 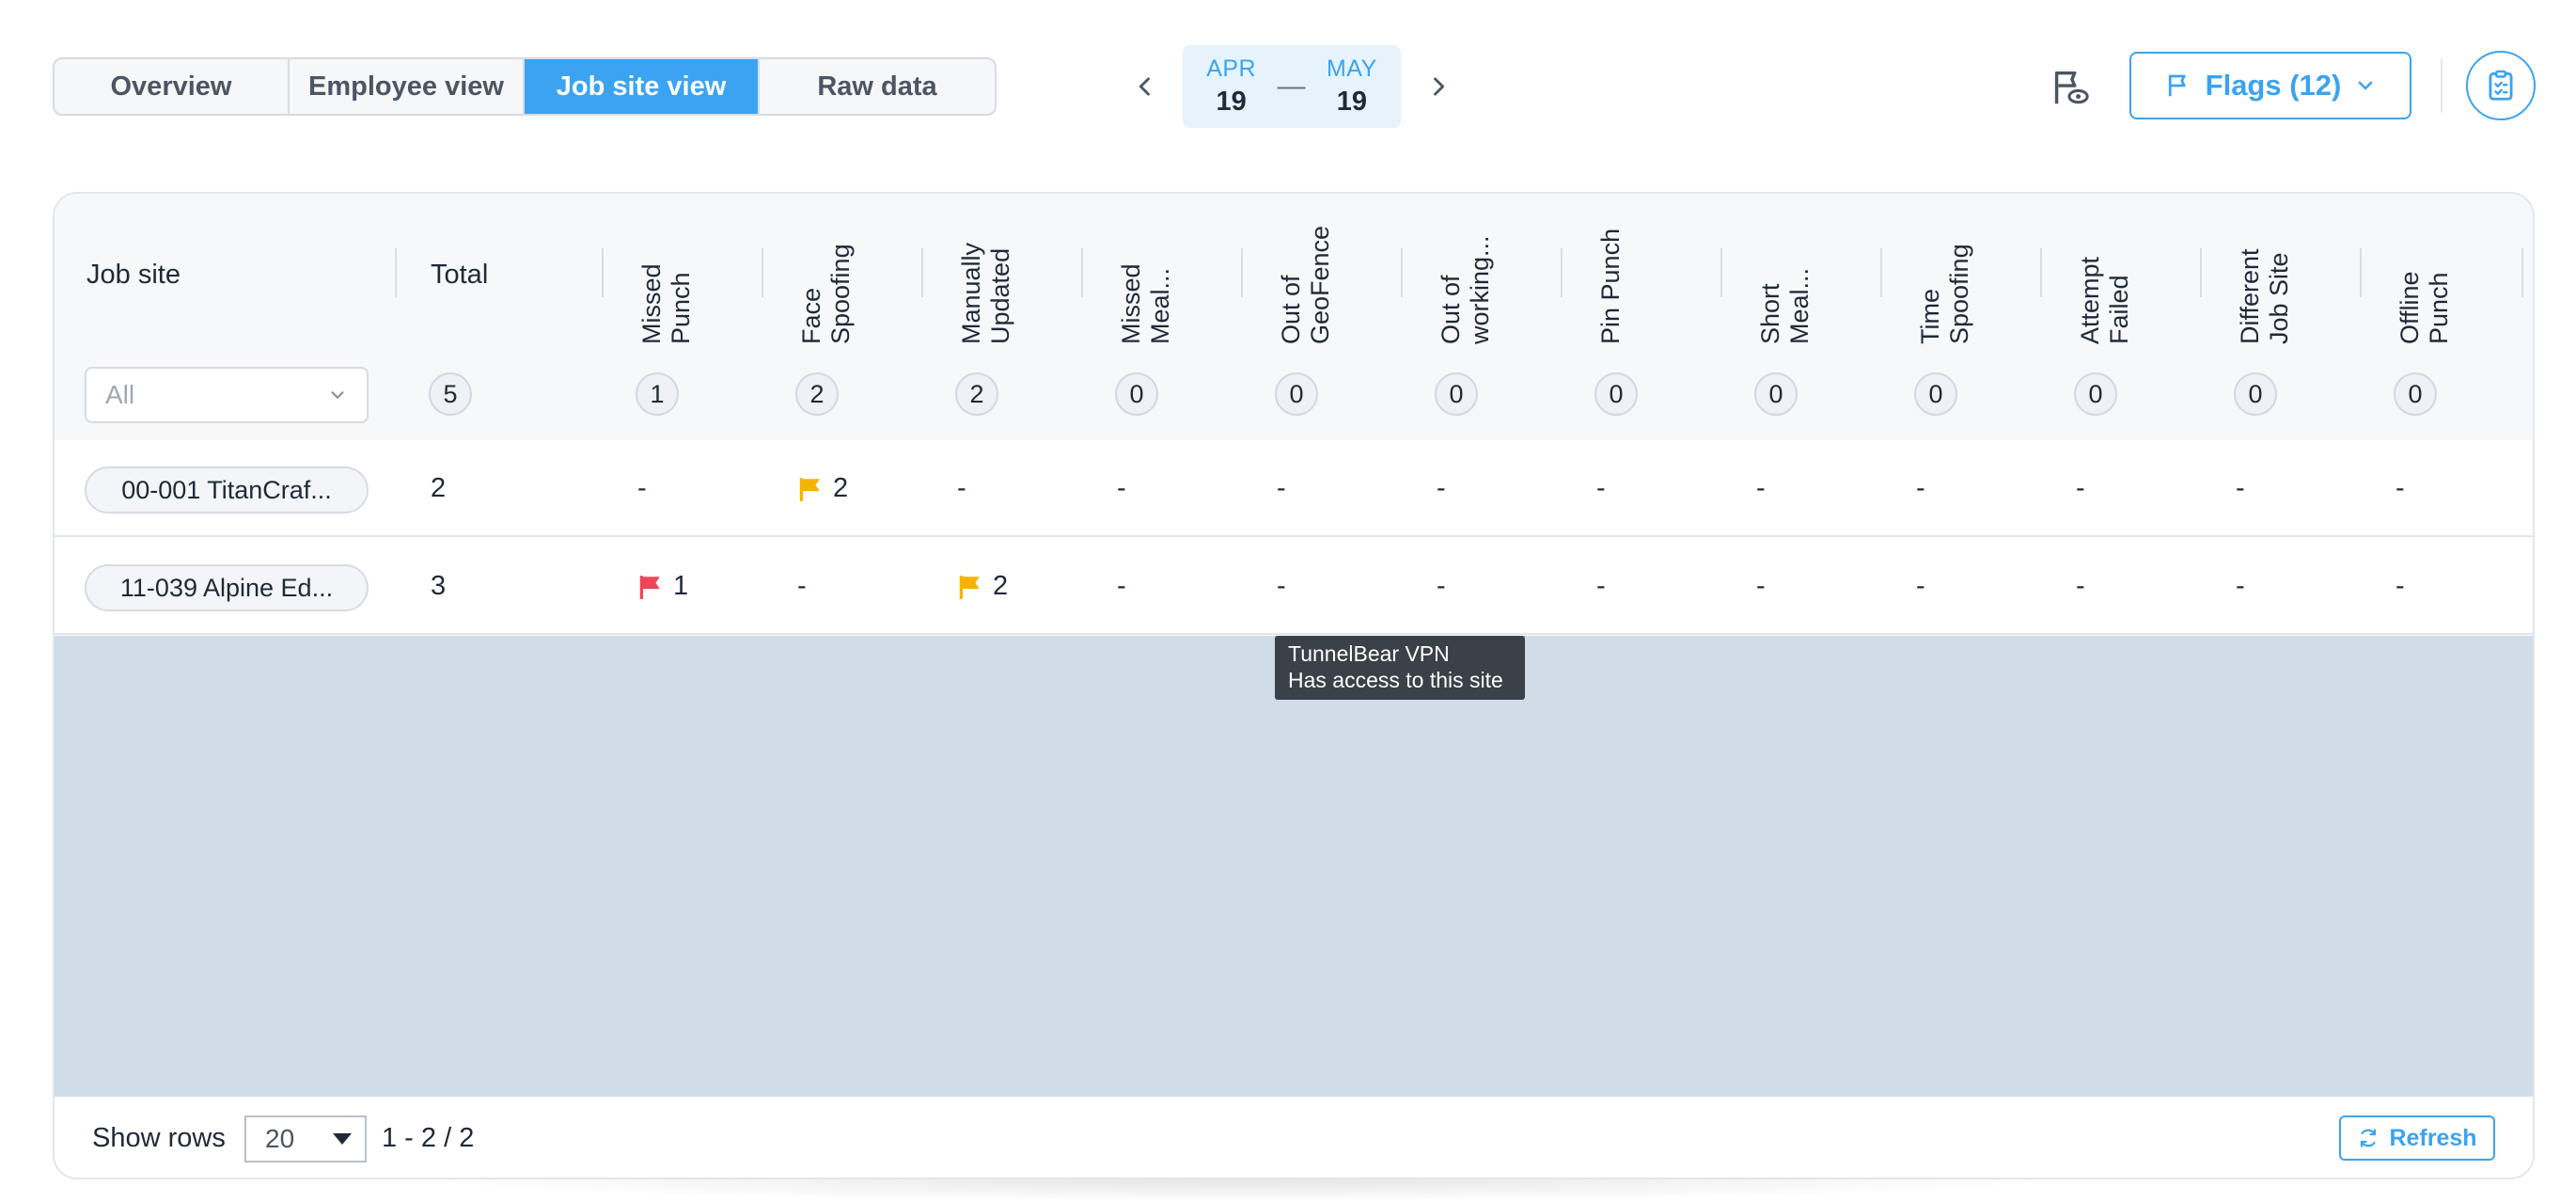 What do you see at coordinates (1306, 273) in the screenshot?
I see `column-header-out-of-geofence: Out of GeoFence` at bounding box center [1306, 273].